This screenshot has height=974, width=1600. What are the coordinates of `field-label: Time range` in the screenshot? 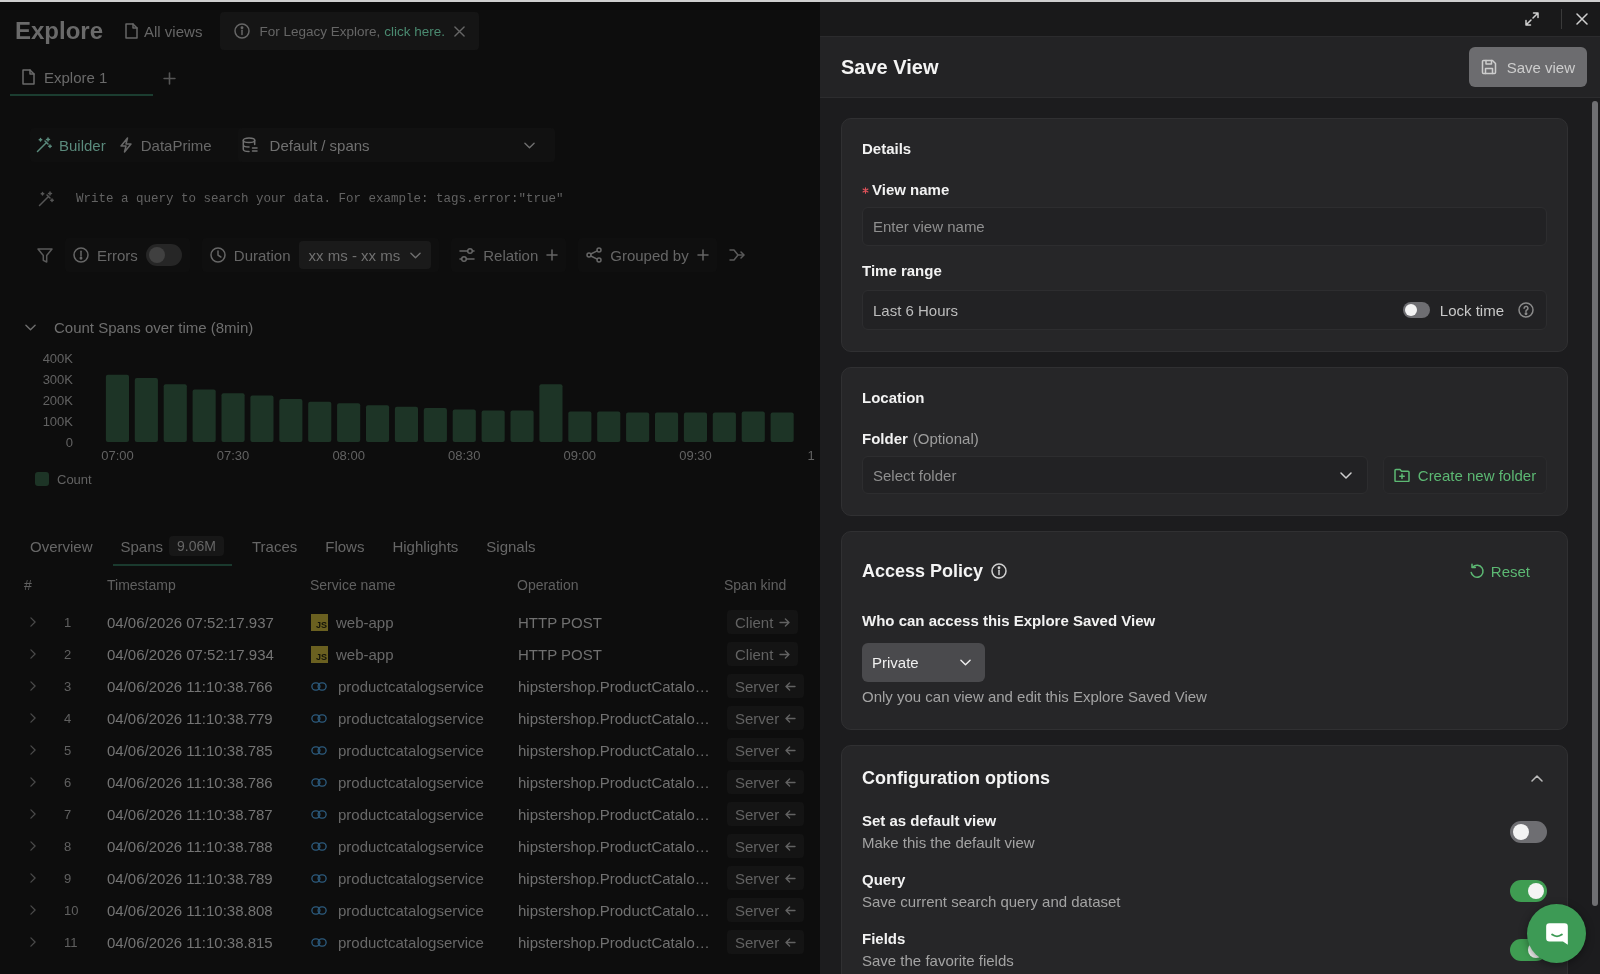 It's located at (902, 271).